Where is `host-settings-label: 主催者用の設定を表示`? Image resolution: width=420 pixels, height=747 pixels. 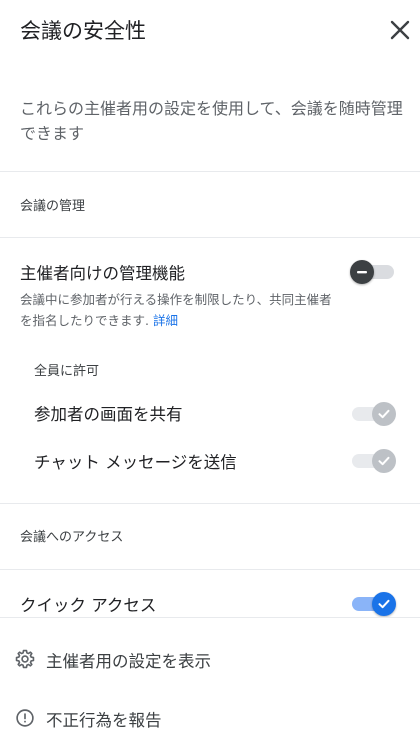 host-settings-label: 主催者用の設定を表示 is located at coordinates (128, 661).